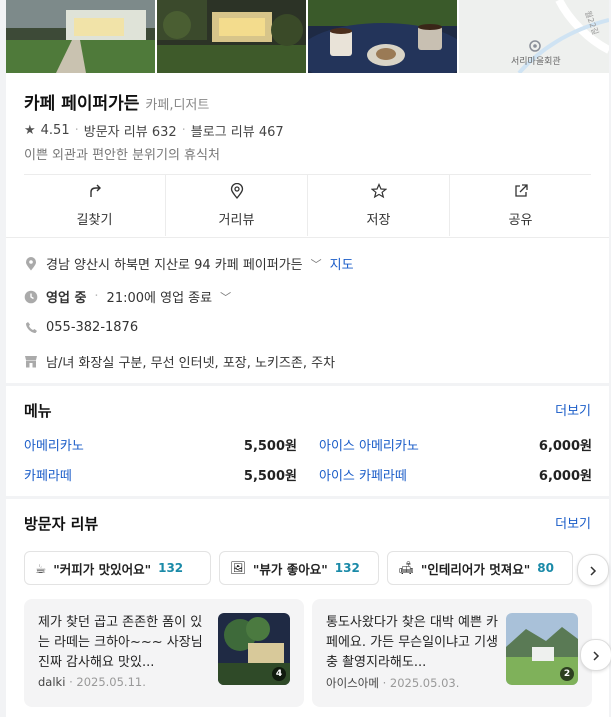  I want to click on photo-garden-night, so click(231, 36).